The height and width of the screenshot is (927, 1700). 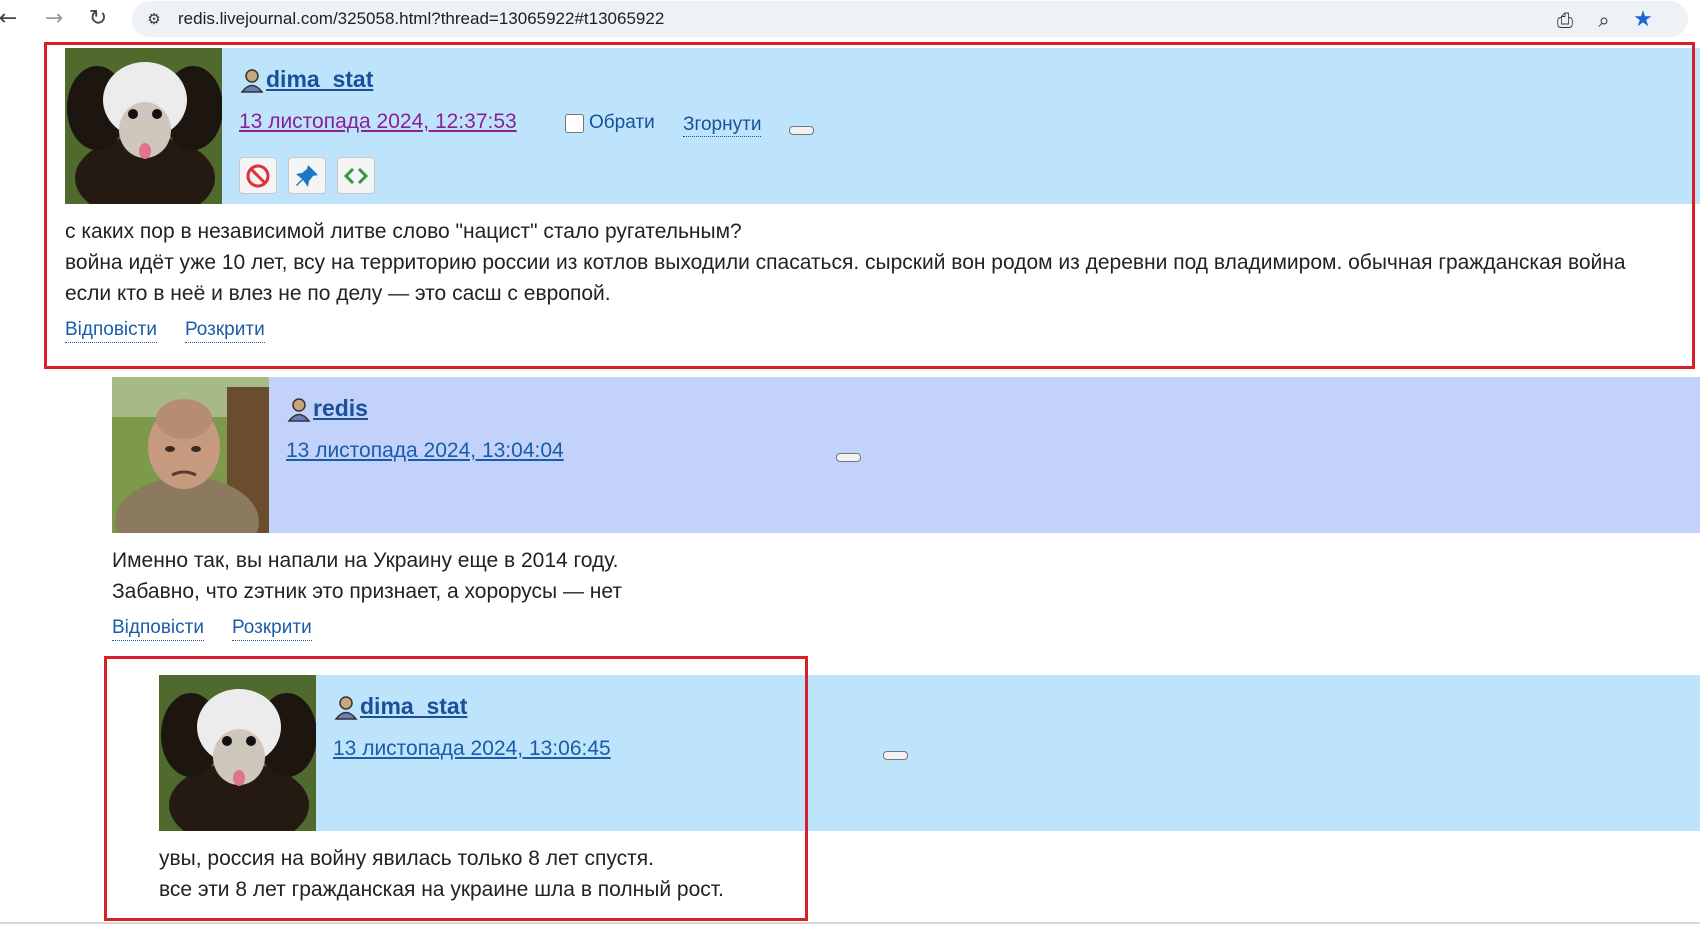 What do you see at coordinates (622, 122) in the screenshot?
I see `select-label: Обрати` at bounding box center [622, 122].